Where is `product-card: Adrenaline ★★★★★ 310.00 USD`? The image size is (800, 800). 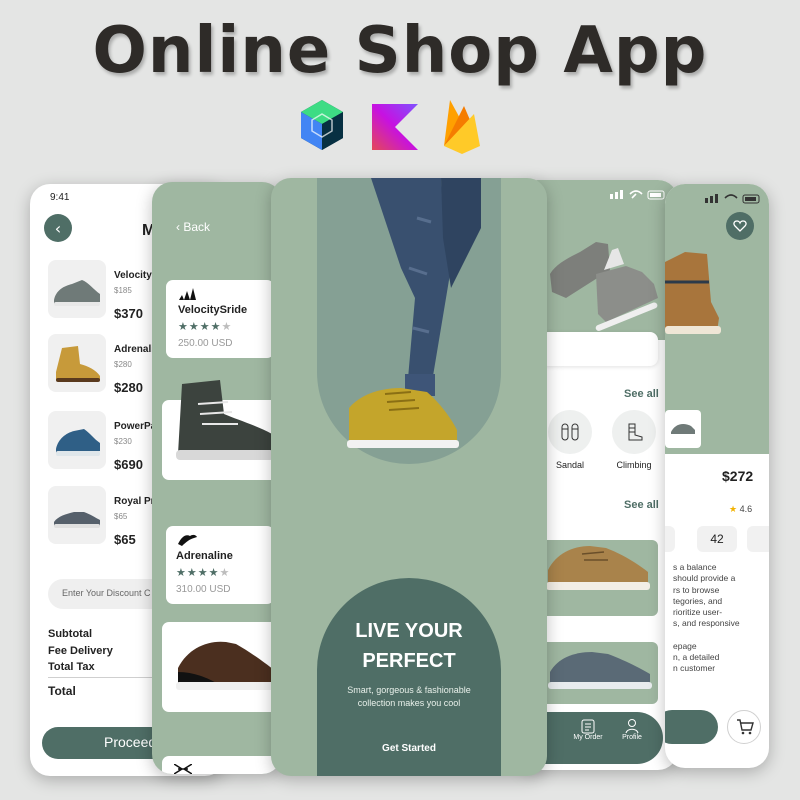 product-card: Adrenaline ★★★★★ 310.00 USD is located at coordinates (220, 565).